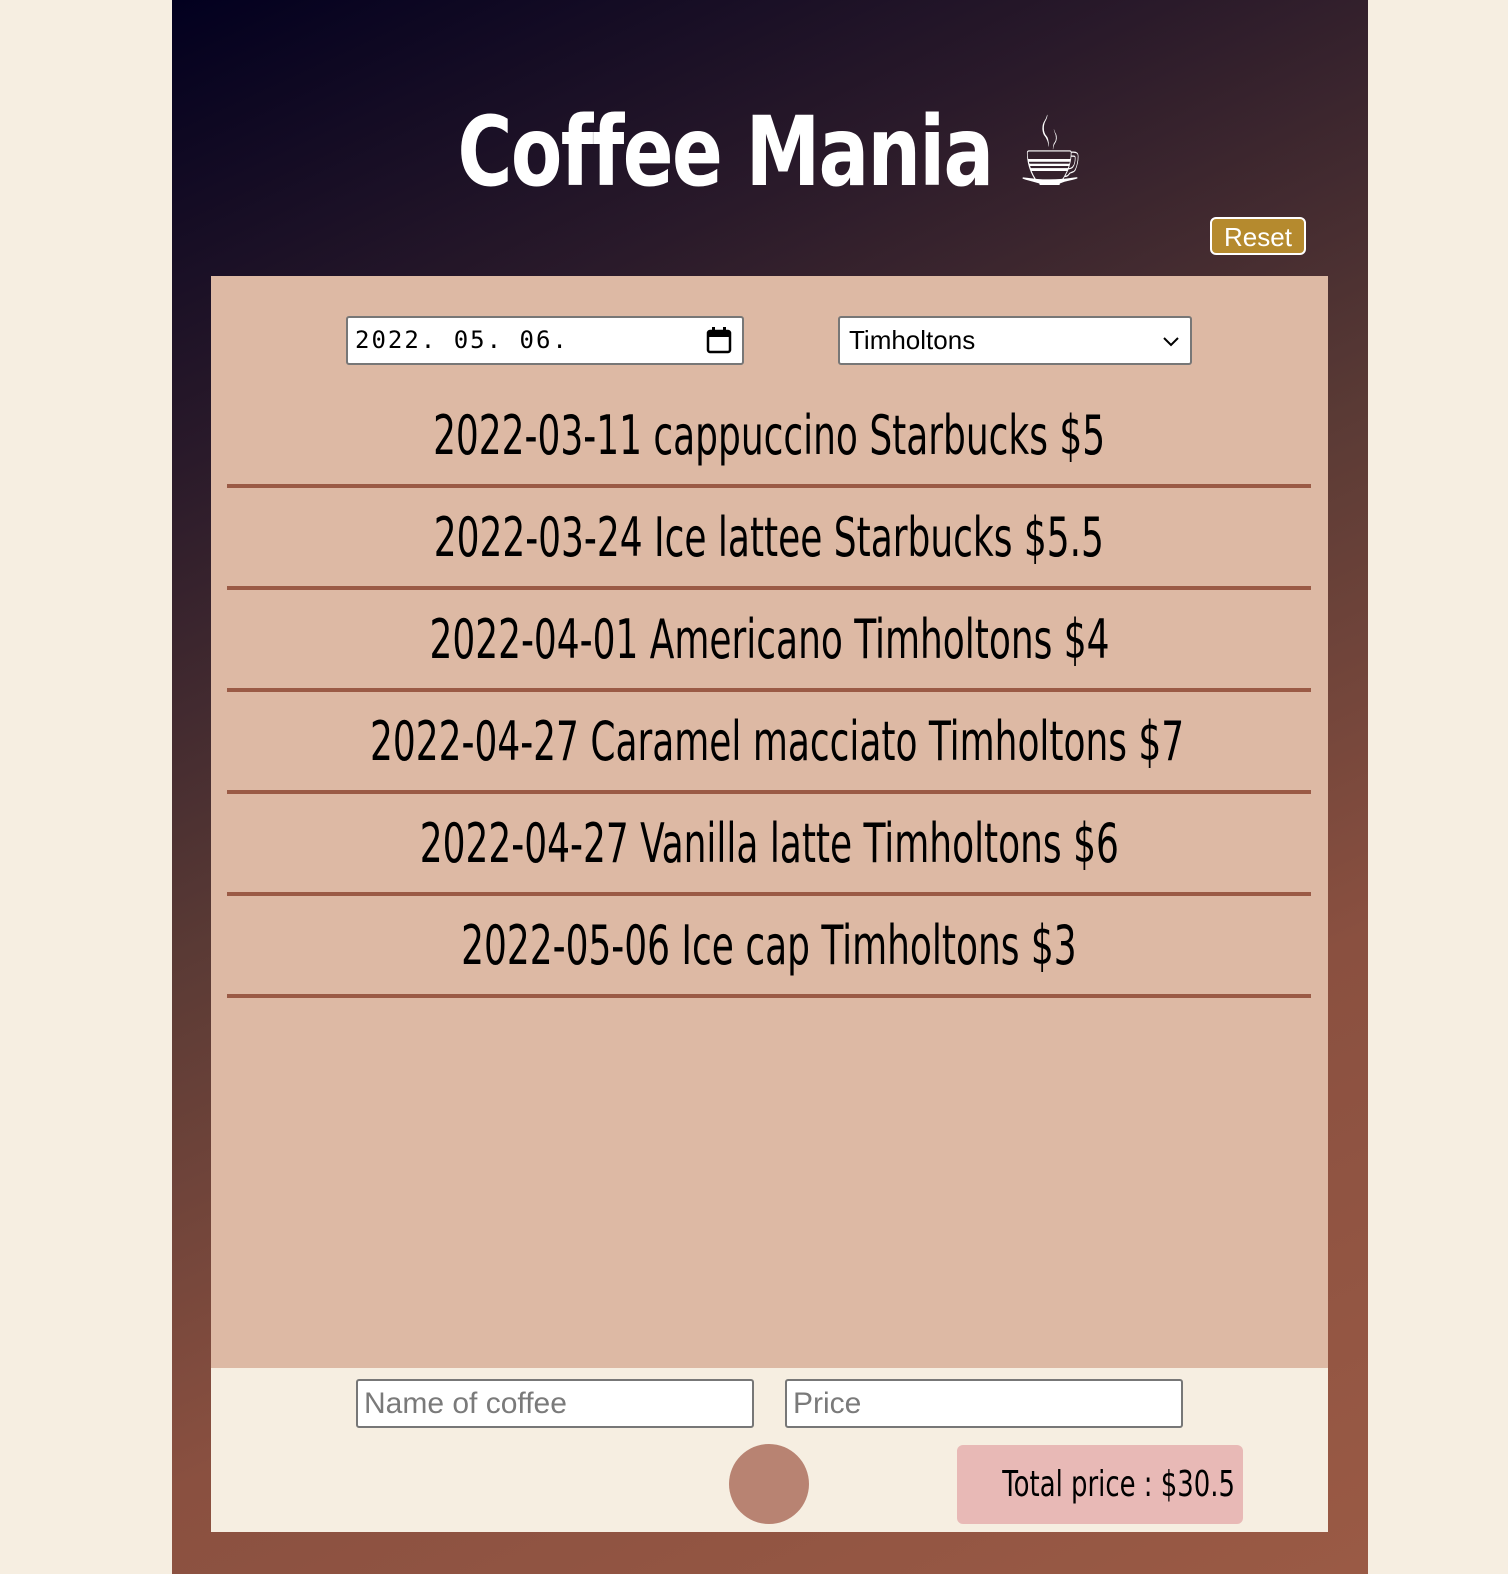 The width and height of the screenshot is (1508, 1574). I want to click on list-item: 2022-03-24 Ice lattee Starbucks $5.5, so click(769, 539).